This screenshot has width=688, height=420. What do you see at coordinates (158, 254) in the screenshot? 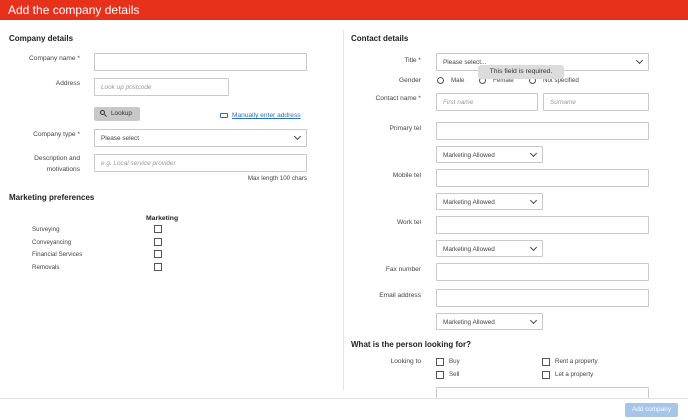
I see `financial-services-checkbox` at bounding box center [158, 254].